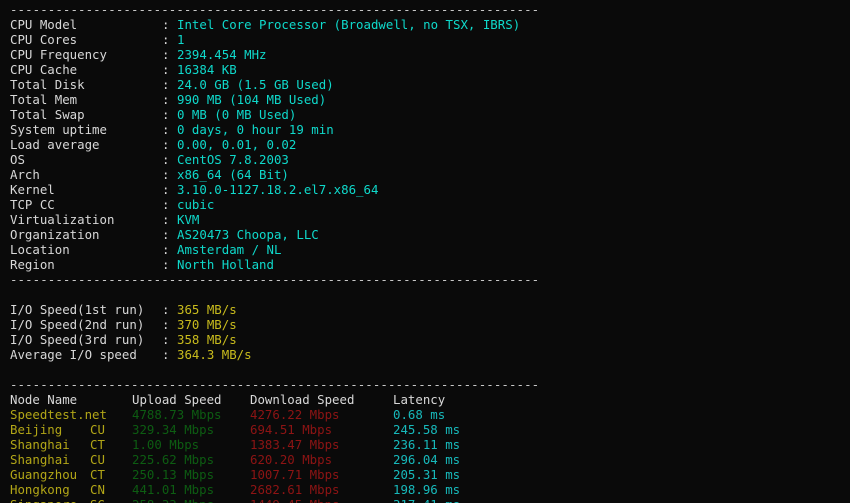 The height and width of the screenshot is (503, 850). Describe the element at coordinates (255, 84) in the screenshot. I see `system-info-value: 24.0 GB (1.5 GB Used)` at that location.